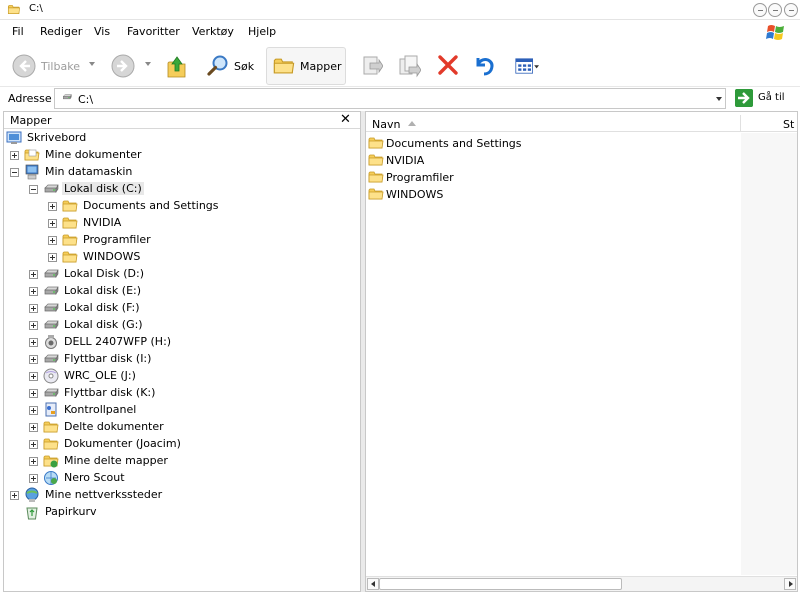 This screenshot has width=800, height=595. Describe the element at coordinates (181, 410) in the screenshot. I see `tree-item: Kontrollpanel` at that location.